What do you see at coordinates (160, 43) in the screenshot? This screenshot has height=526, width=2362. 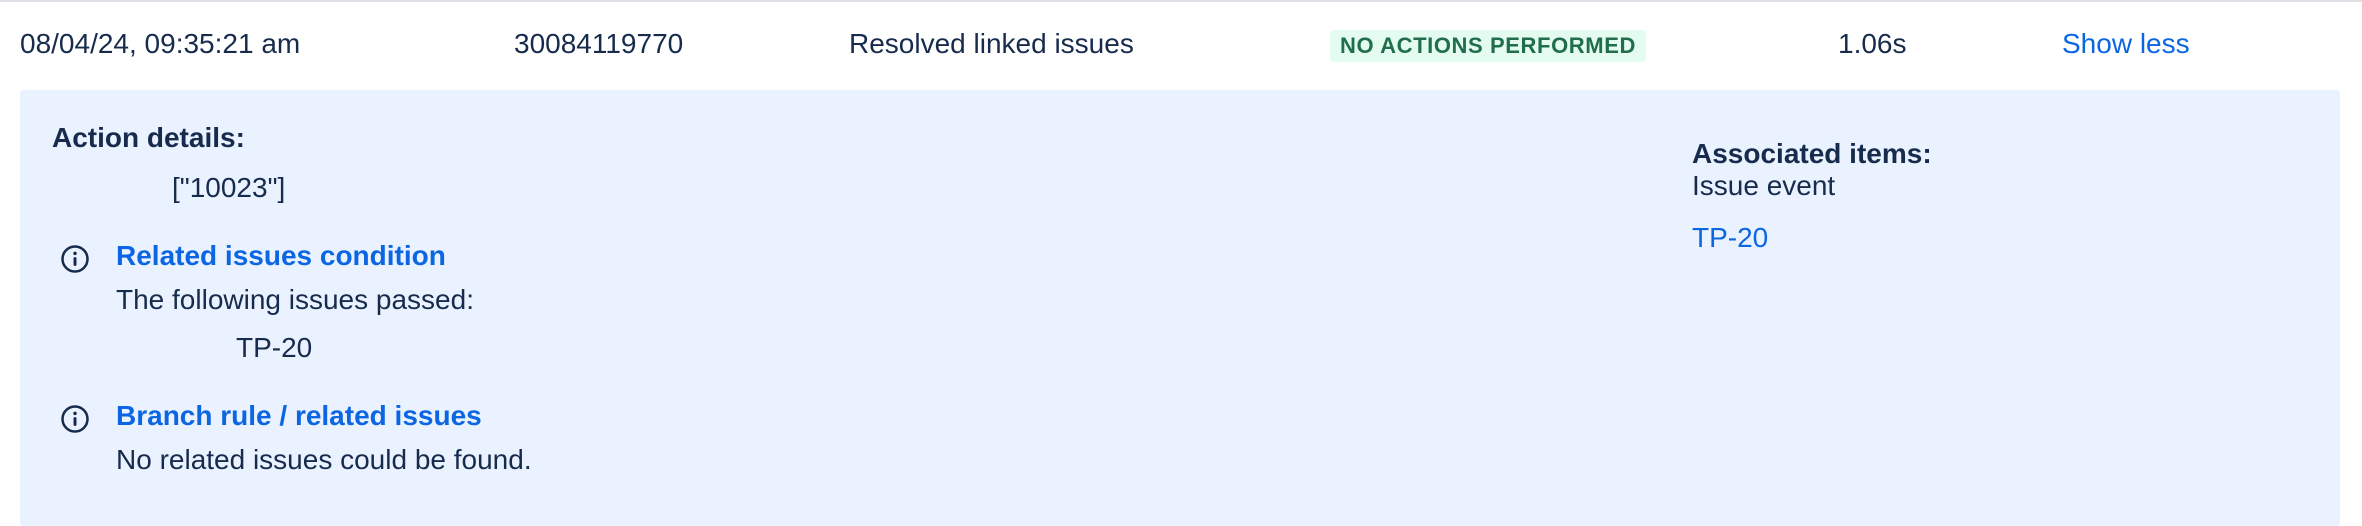 I see `row-date: 08/04/24, 09:35:21 am` at bounding box center [160, 43].